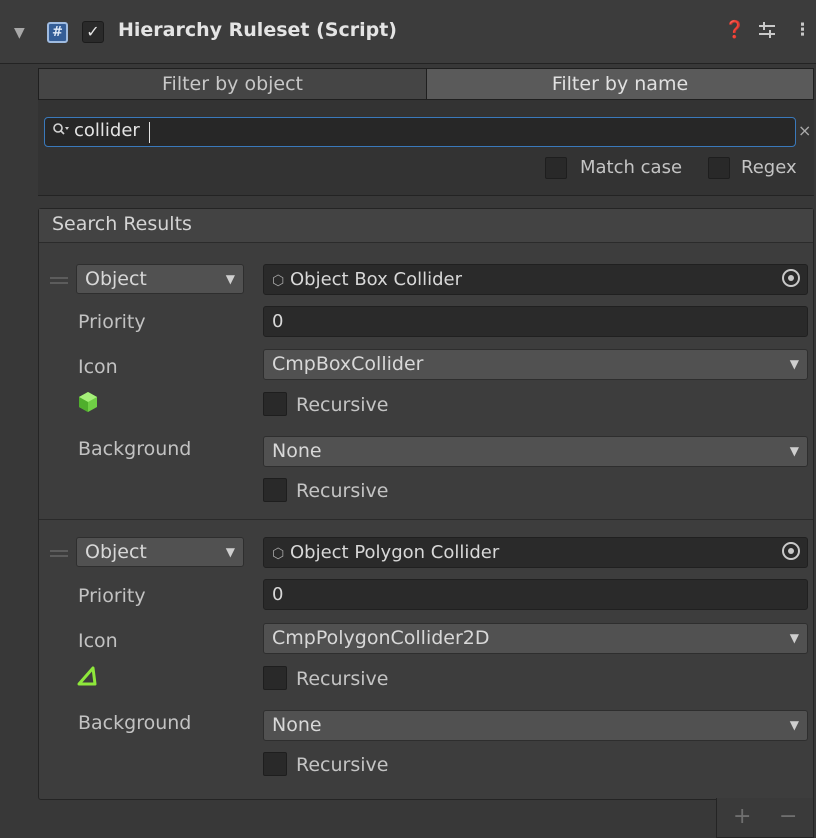  What do you see at coordinates (93, 32) in the screenshot?
I see `component-enabled-checkbox: ✓` at bounding box center [93, 32].